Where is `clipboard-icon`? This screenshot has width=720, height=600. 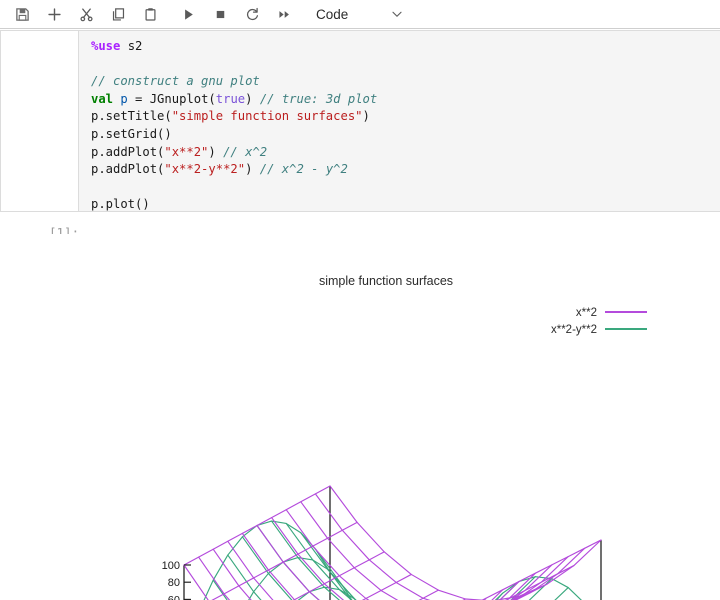
clipboard-icon is located at coordinates (150, 14).